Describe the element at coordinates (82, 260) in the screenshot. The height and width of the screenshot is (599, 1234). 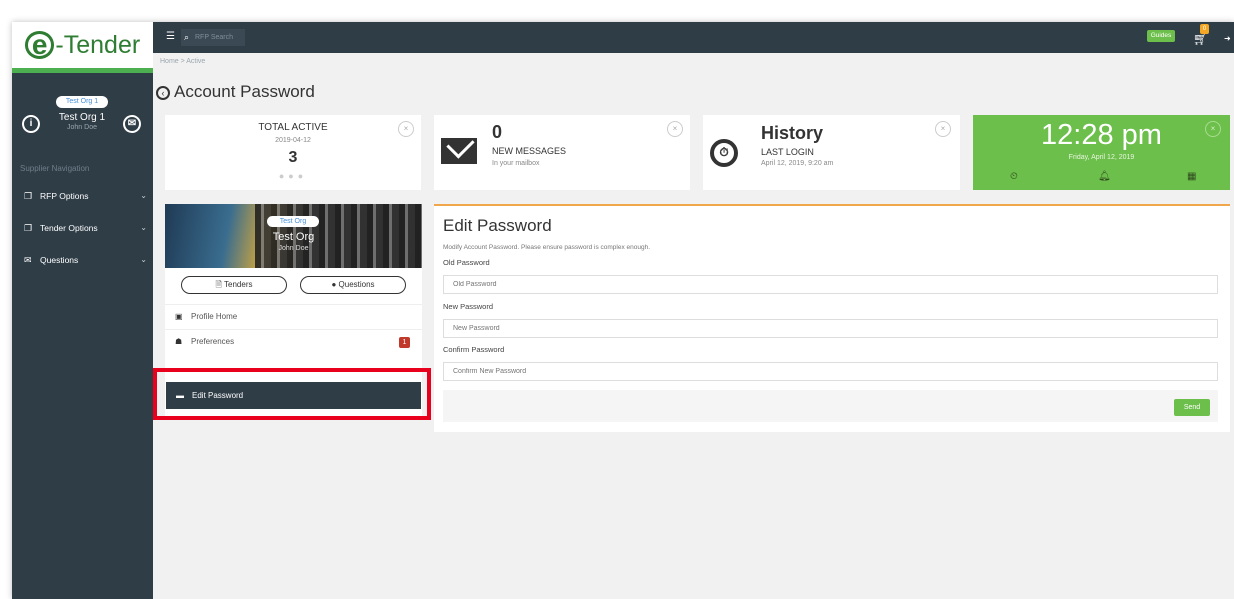
I see `sidebar-item-questions: ✉ Questions ⌄` at that location.